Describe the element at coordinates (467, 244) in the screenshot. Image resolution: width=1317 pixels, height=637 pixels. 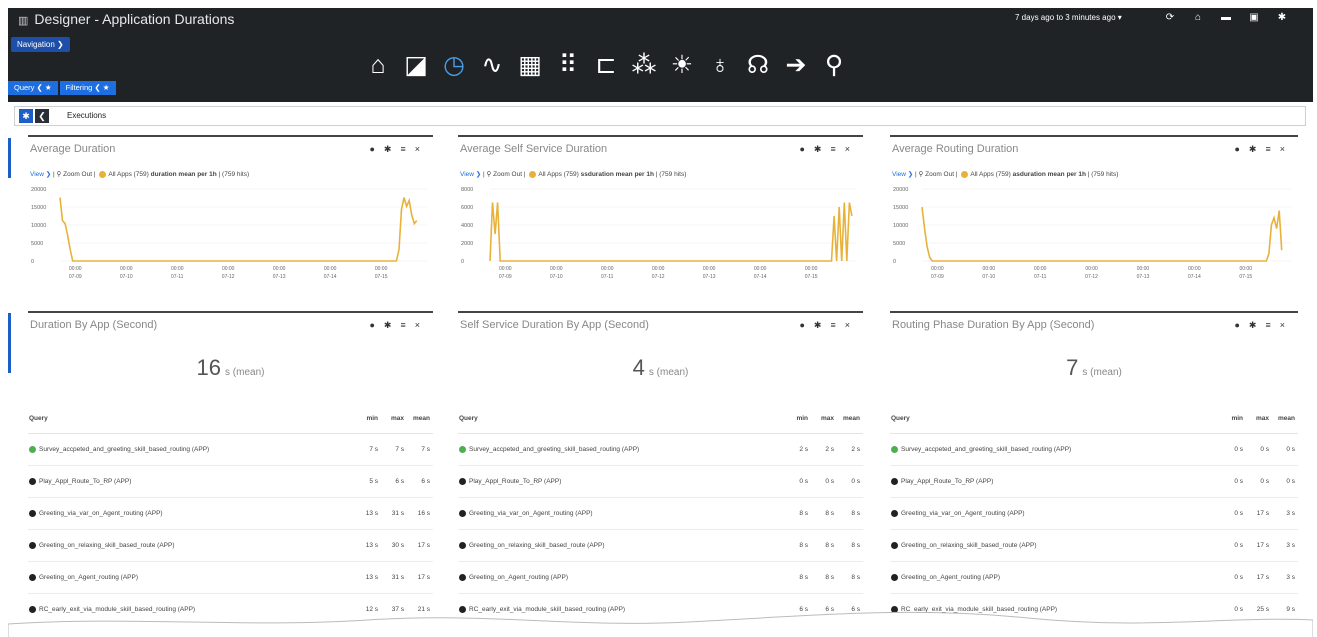
I see `y-tick-label: 2000` at that location.